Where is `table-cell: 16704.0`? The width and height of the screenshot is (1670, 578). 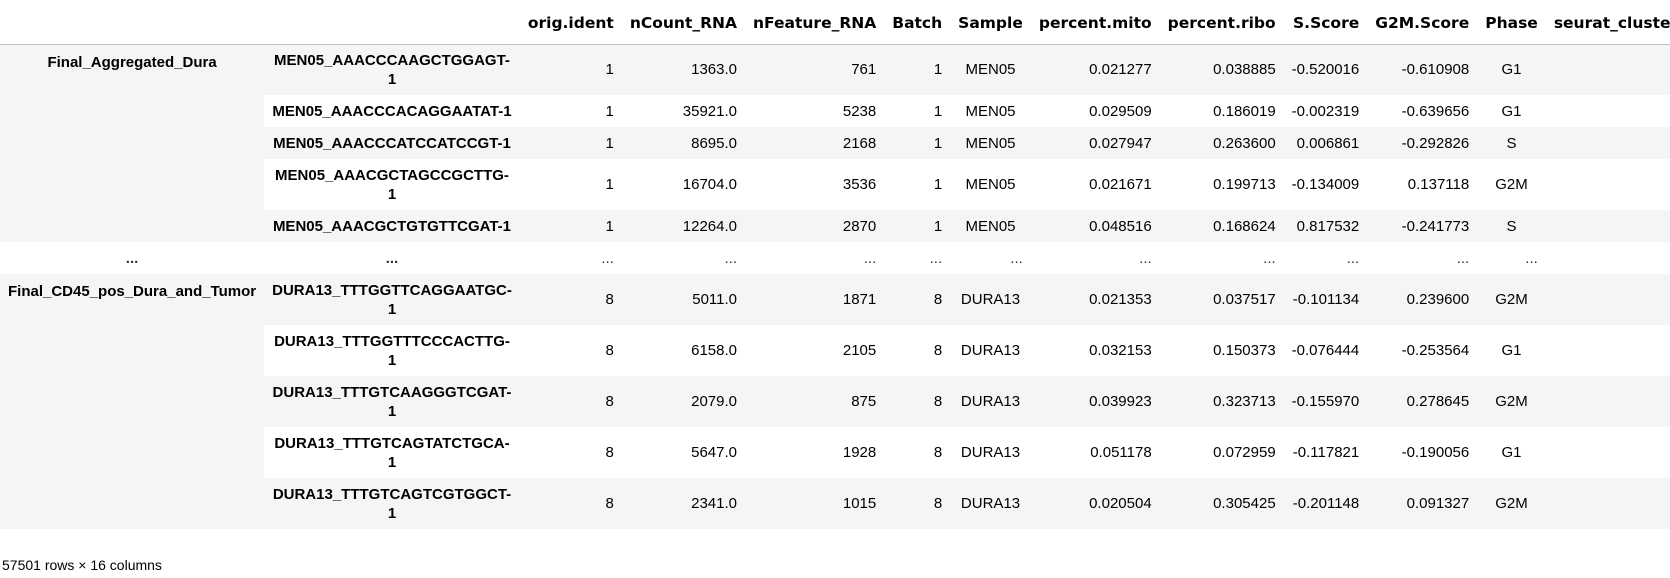 table-cell: 16704.0 is located at coordinates (710, 184).